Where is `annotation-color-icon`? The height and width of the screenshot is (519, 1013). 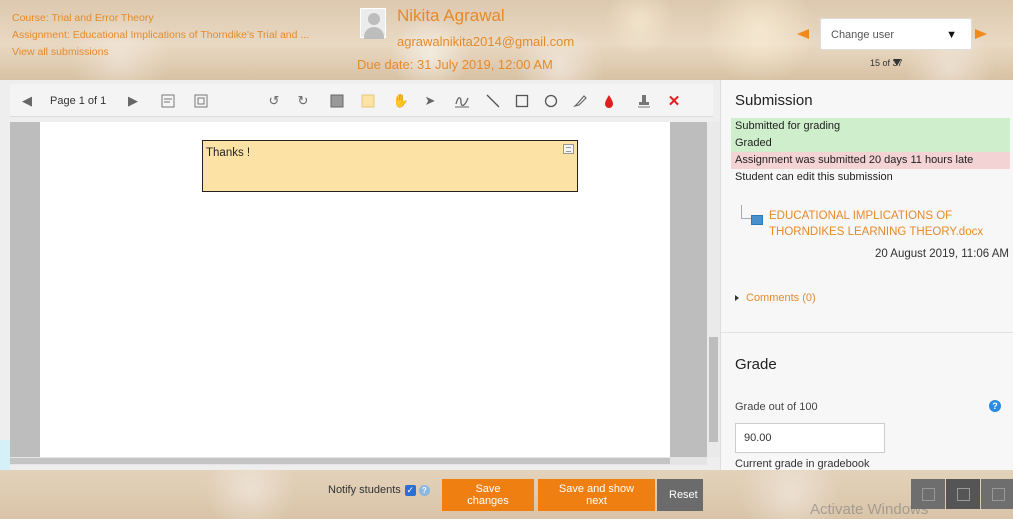
annotation-color-icon is located at coordinates (609, 101).